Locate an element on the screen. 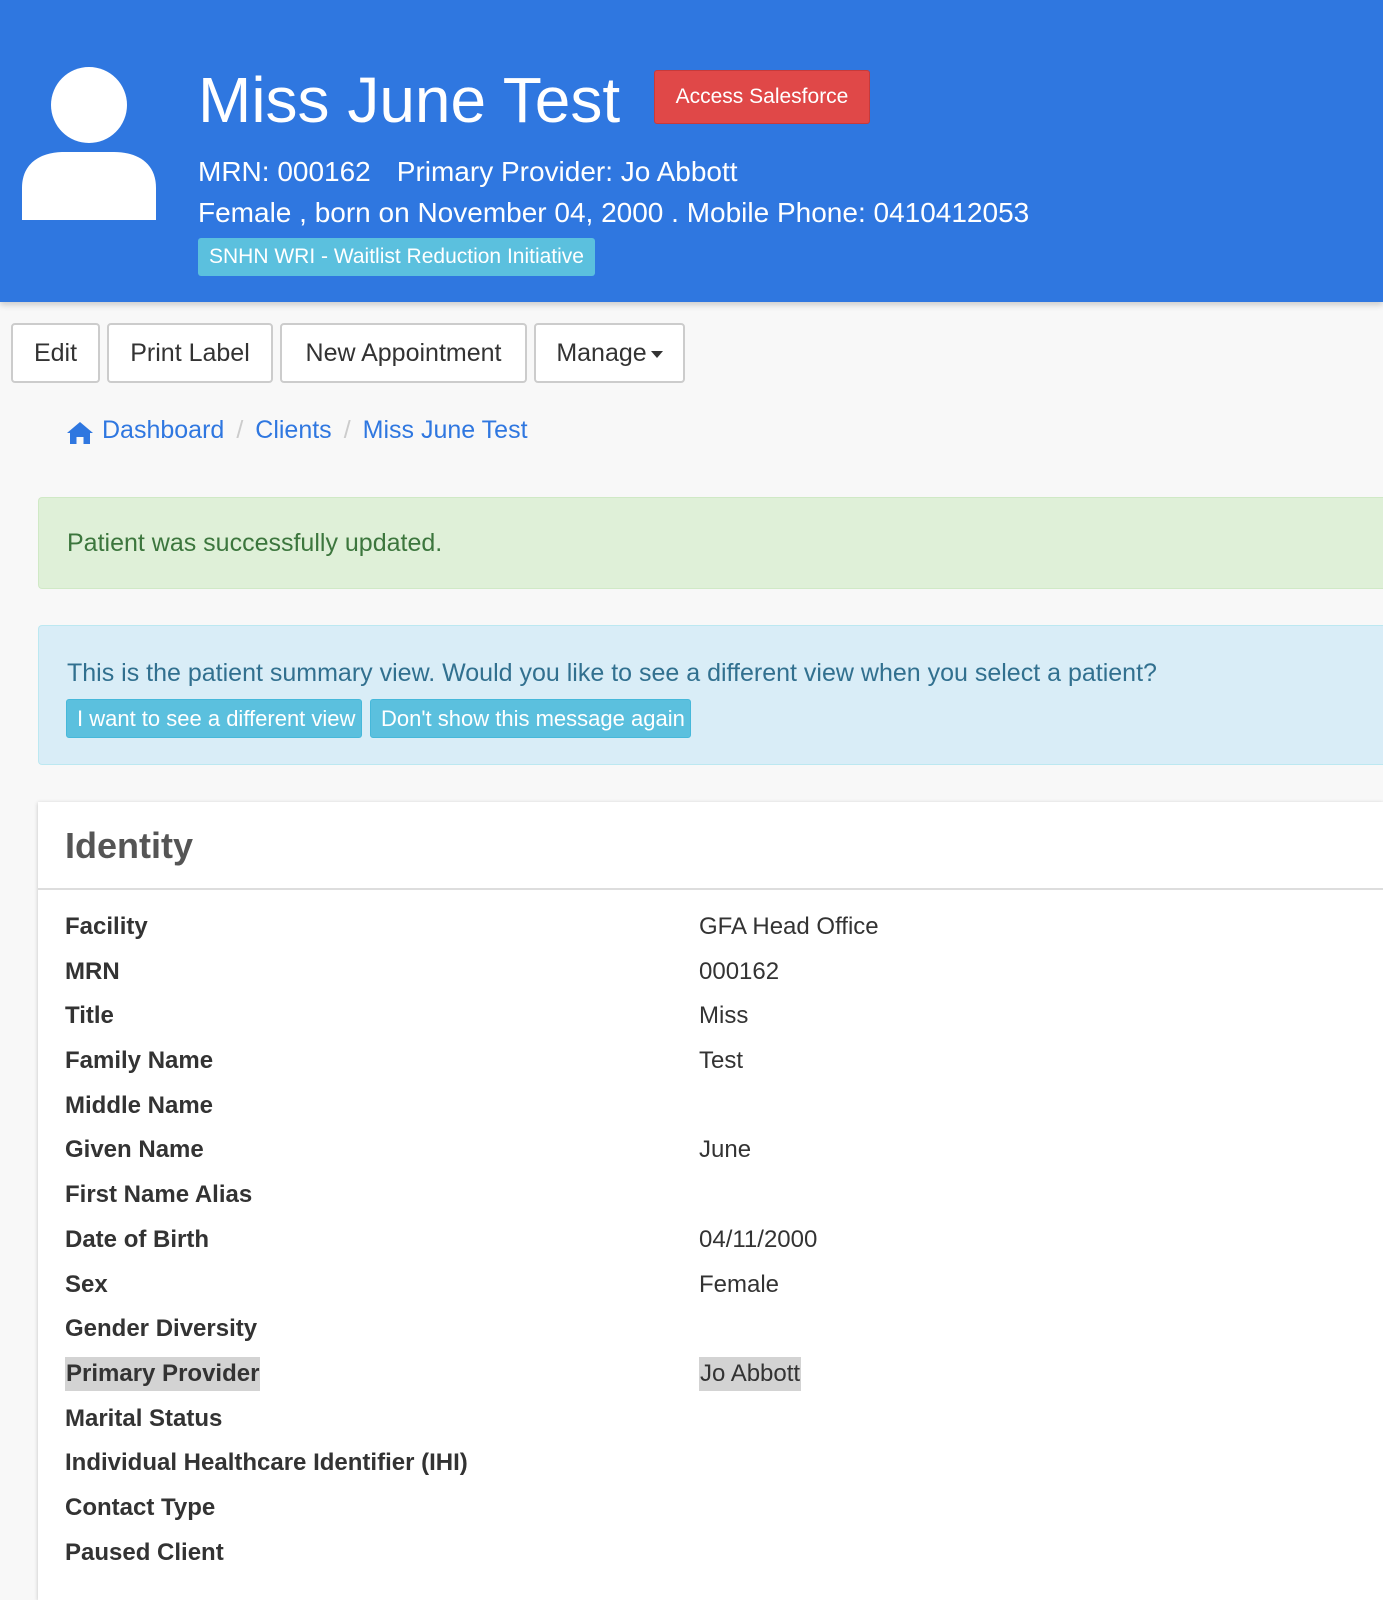 This screenshot has width=1383, height=1600. manage-dropdown-button: Manage is located at coordinates (609, 353).